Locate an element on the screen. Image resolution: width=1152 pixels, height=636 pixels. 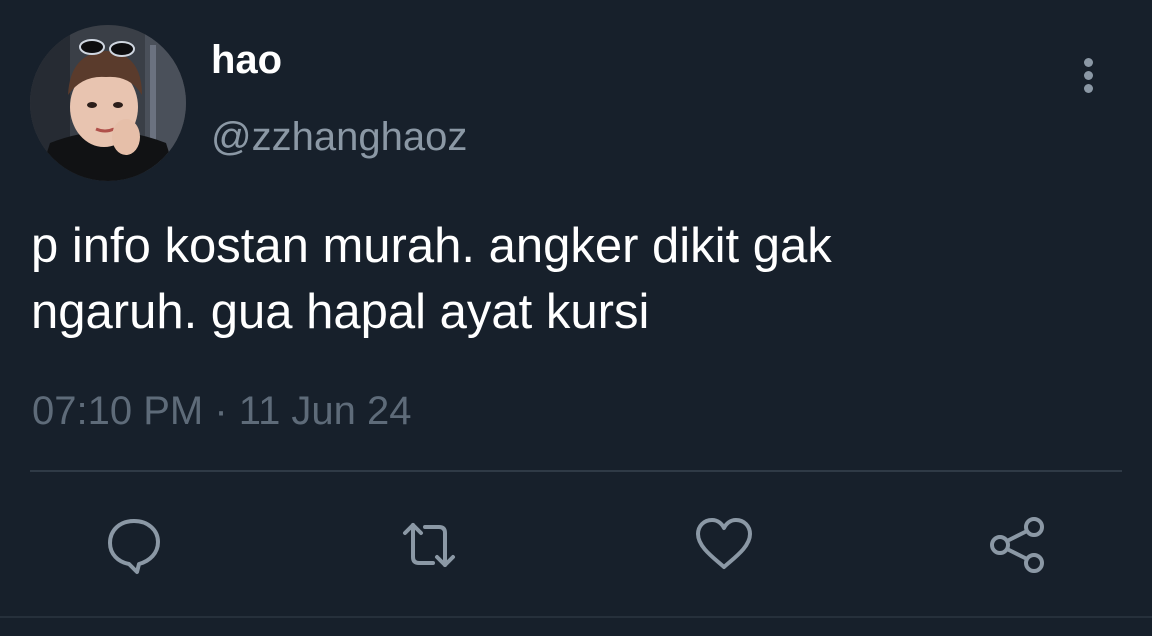
like-button is located at coordinates (724, 545).